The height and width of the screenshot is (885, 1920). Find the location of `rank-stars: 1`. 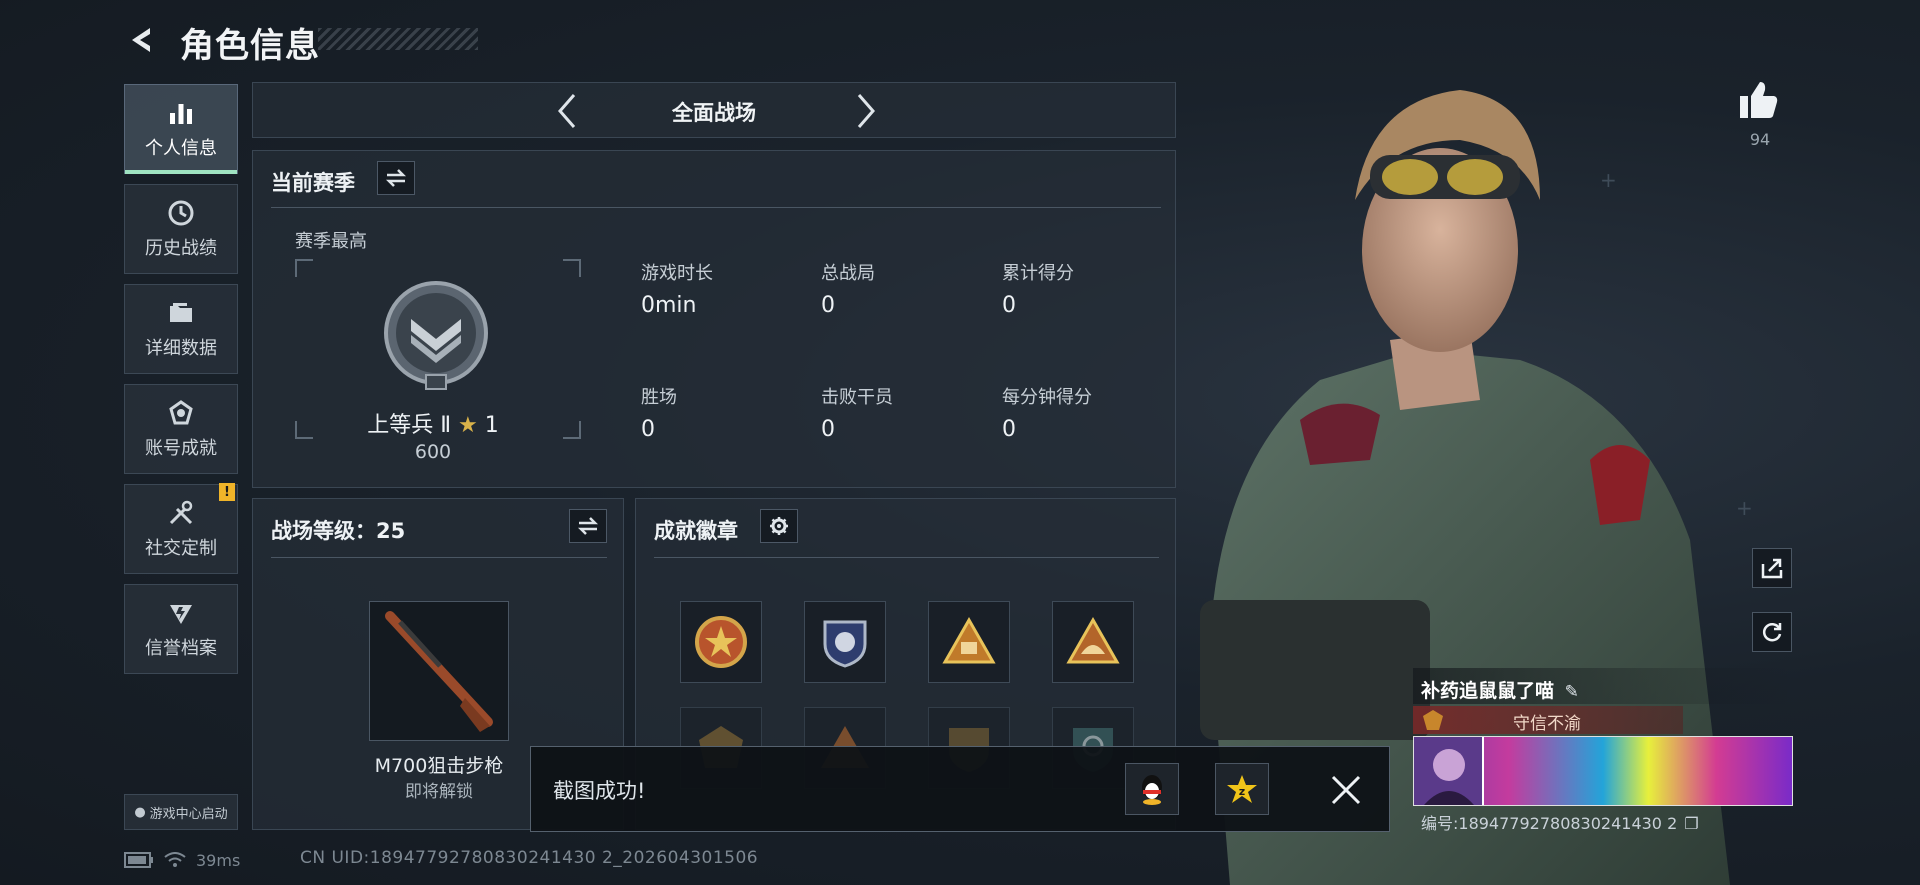

rank-stars: 1 is located at coordinates (491, 425).